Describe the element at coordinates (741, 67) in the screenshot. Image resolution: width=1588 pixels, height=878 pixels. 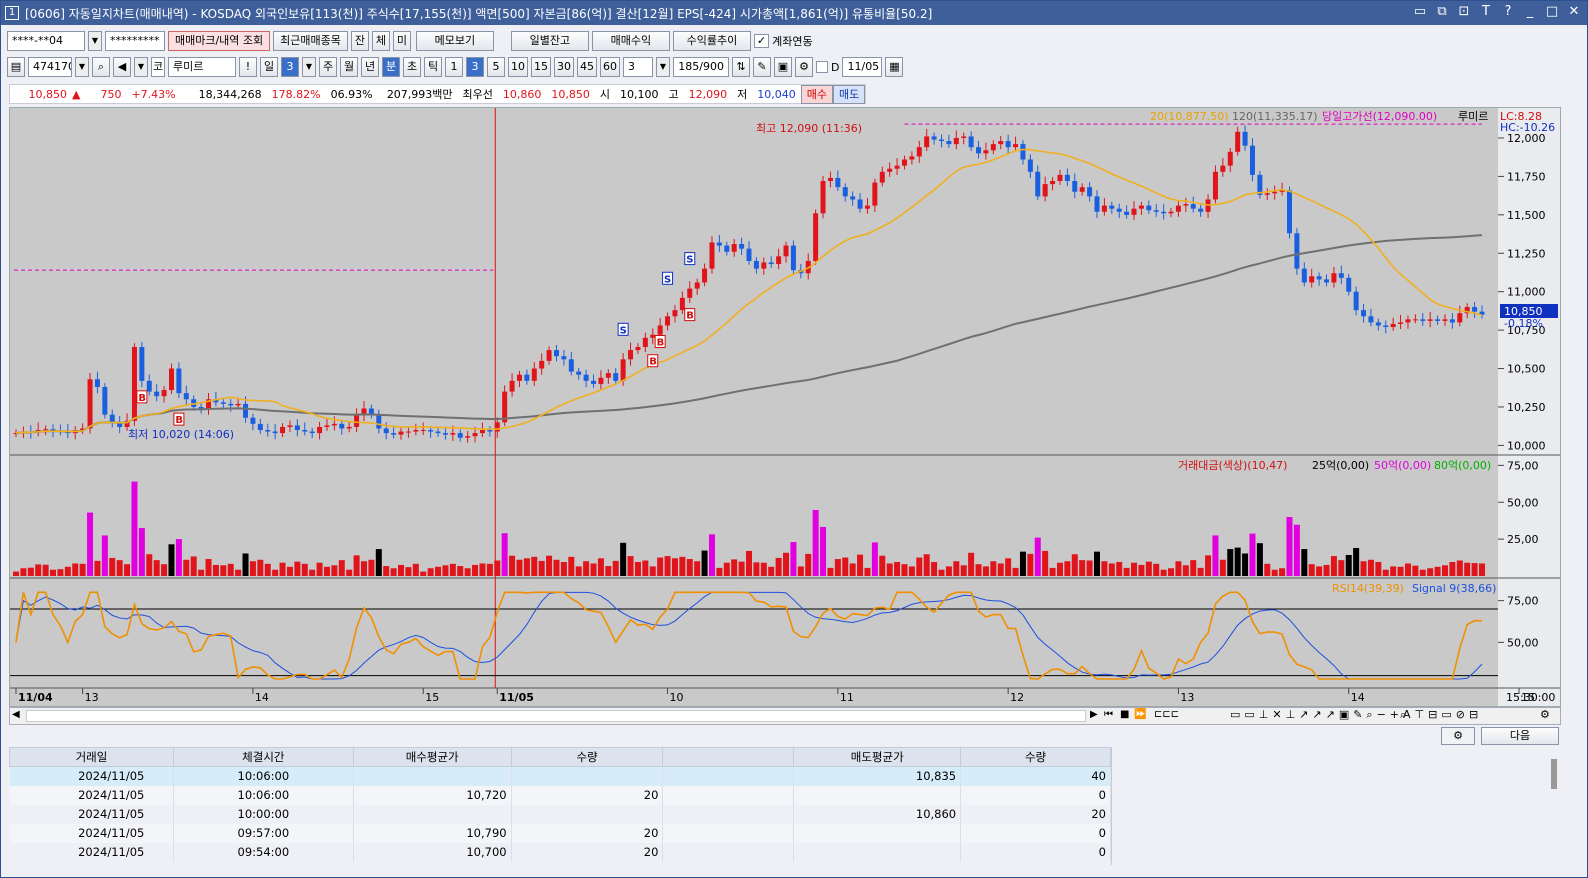
I see `trade-marks-icon: ⇅` at that location.